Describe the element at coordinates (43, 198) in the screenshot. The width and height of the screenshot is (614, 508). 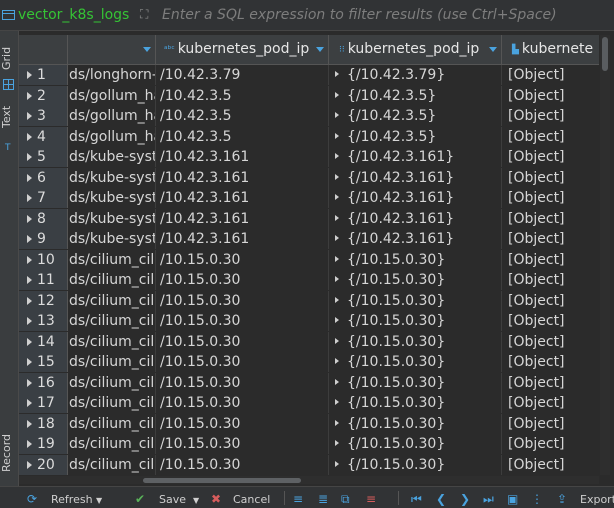
I see `row-number-cell: 7` at that location.